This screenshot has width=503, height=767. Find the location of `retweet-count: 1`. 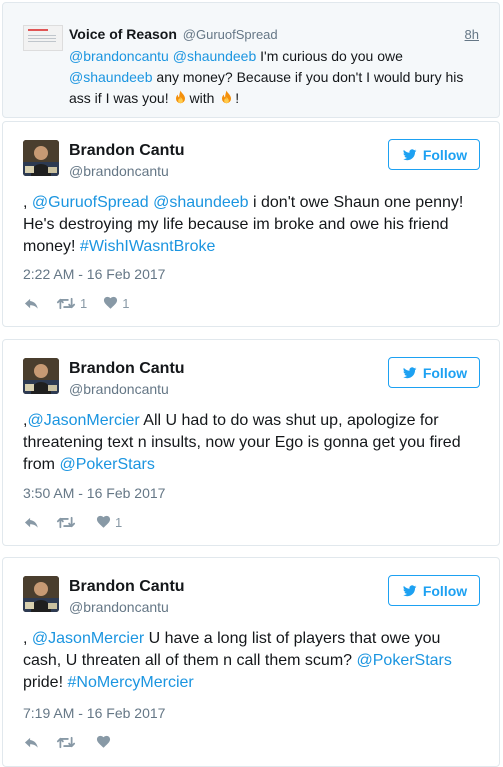

retweet-count: 1 is located at coordinates (84, 303).